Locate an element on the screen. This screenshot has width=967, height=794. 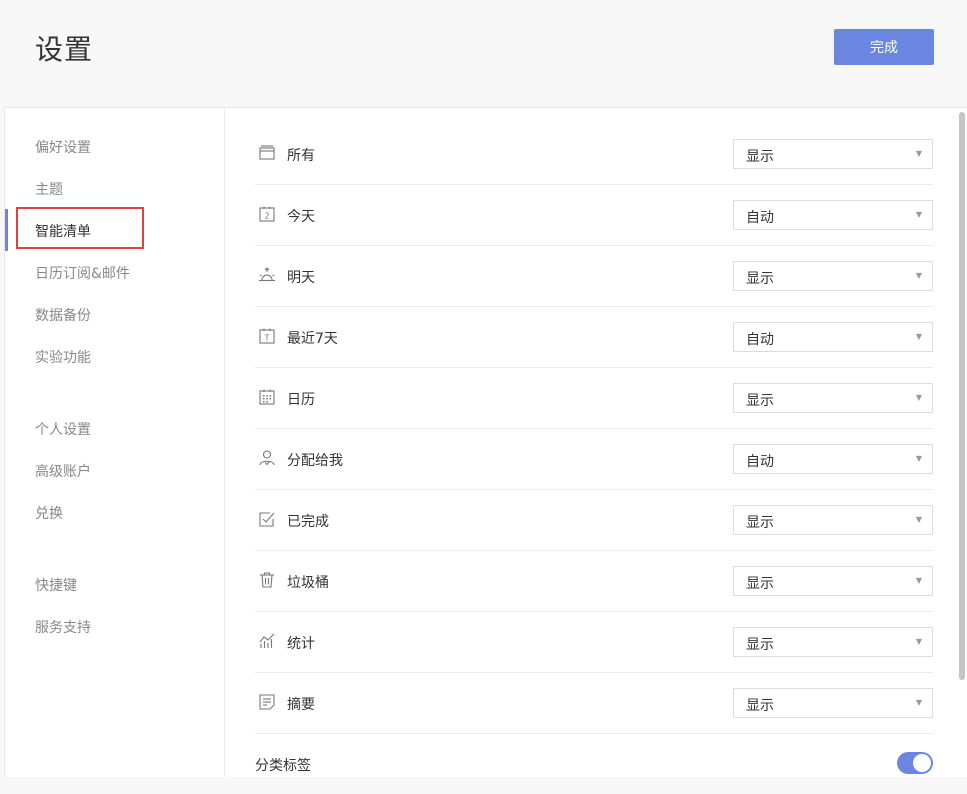
trash-icon is located at coordinates (267, 580).